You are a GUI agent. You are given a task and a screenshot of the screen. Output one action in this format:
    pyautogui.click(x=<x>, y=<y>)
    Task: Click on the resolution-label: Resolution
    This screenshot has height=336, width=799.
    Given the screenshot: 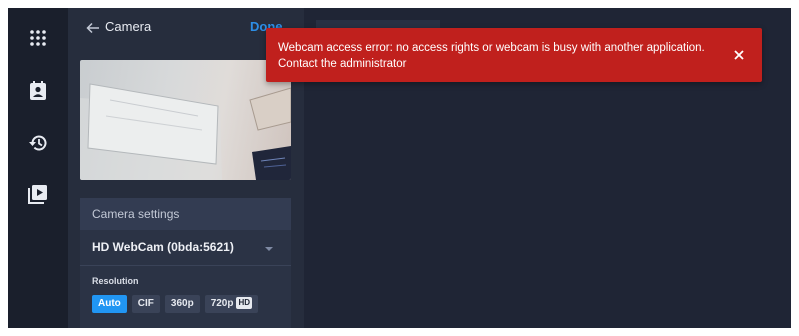 What is the action you would take?
    pyautogui.click(x=115, y=281)
    